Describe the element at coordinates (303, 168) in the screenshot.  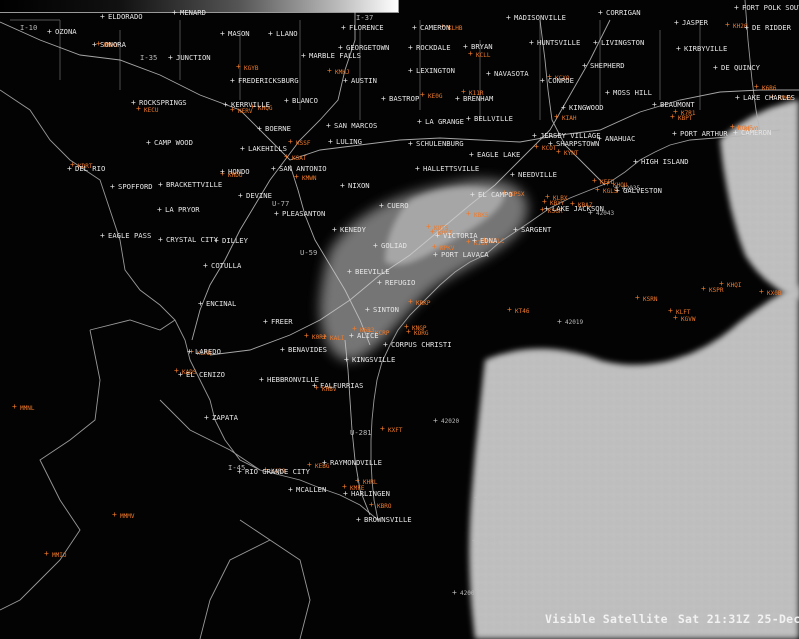
I see `city-label: SAN ANTONIO` at that location.